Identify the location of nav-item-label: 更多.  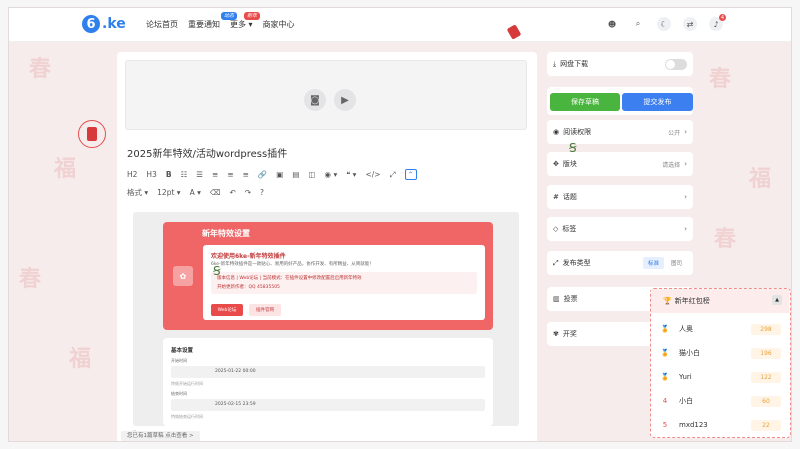
(238, 24).